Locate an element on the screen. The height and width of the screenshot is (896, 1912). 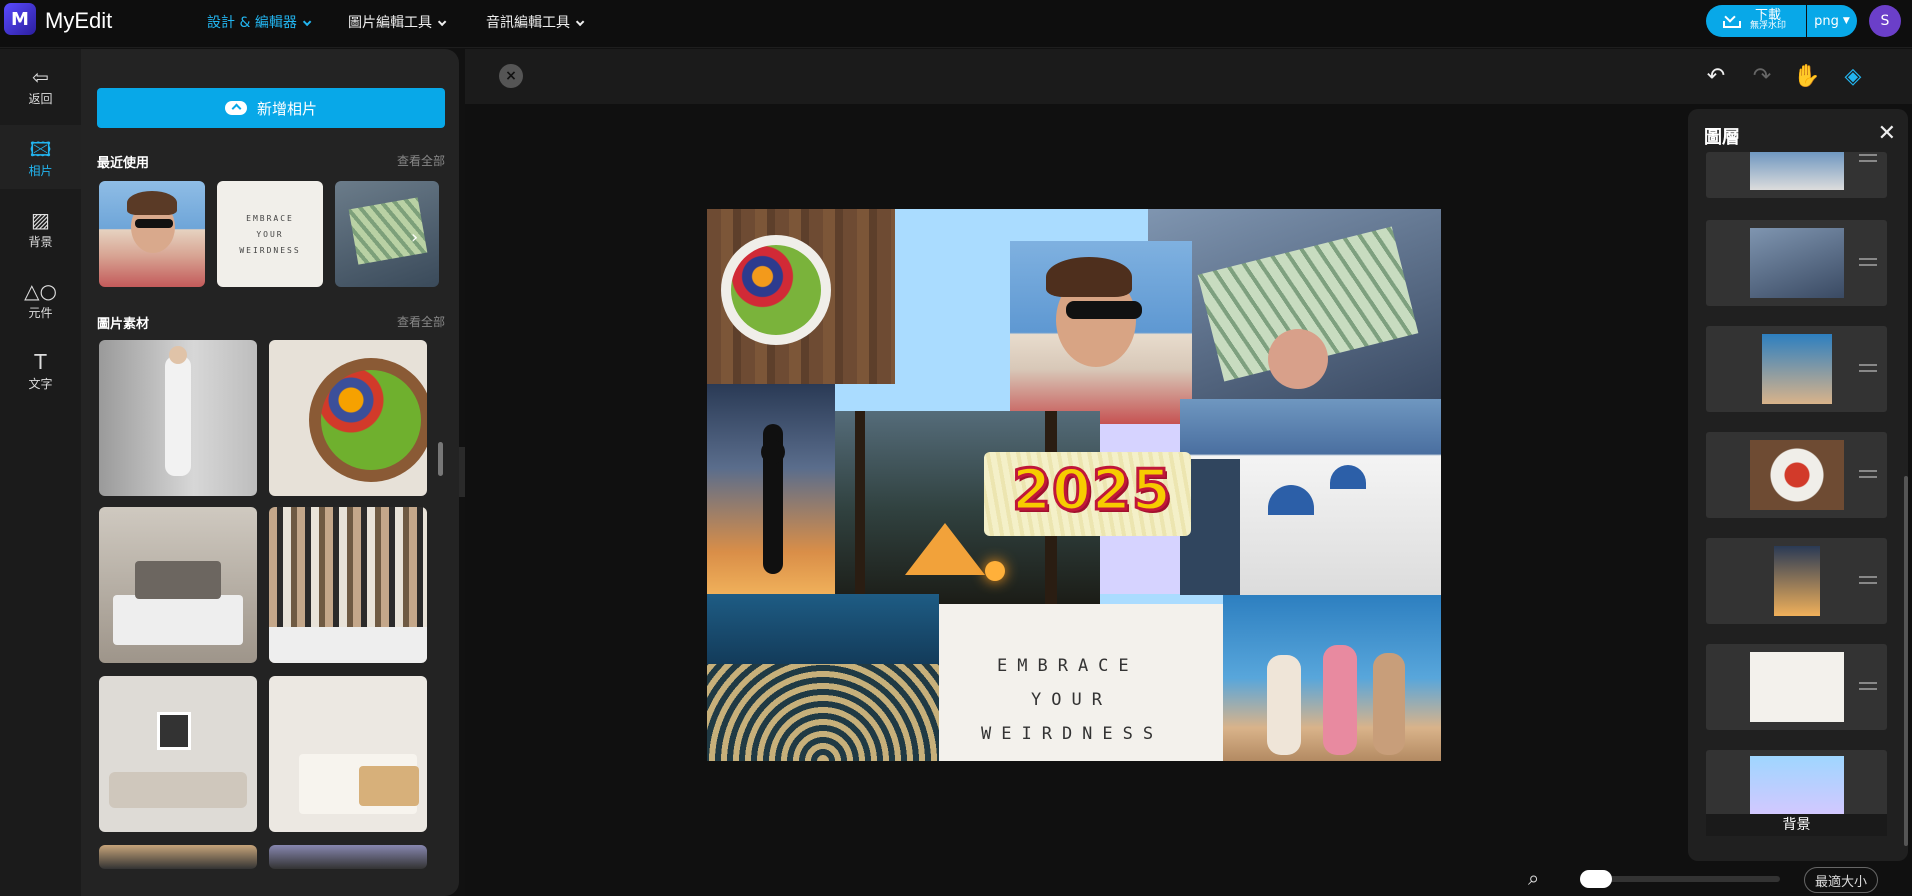
background-layer-label: 背景 is located at coordinates (1796, 825).